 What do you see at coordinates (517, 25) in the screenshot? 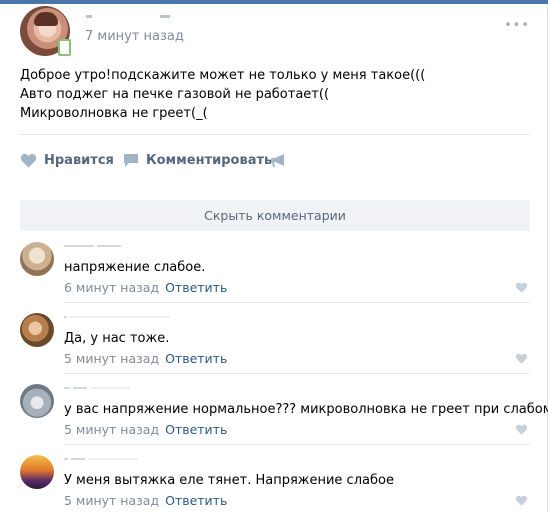
I see `more-dots-icon: •••` at bounding box center [517, 25].